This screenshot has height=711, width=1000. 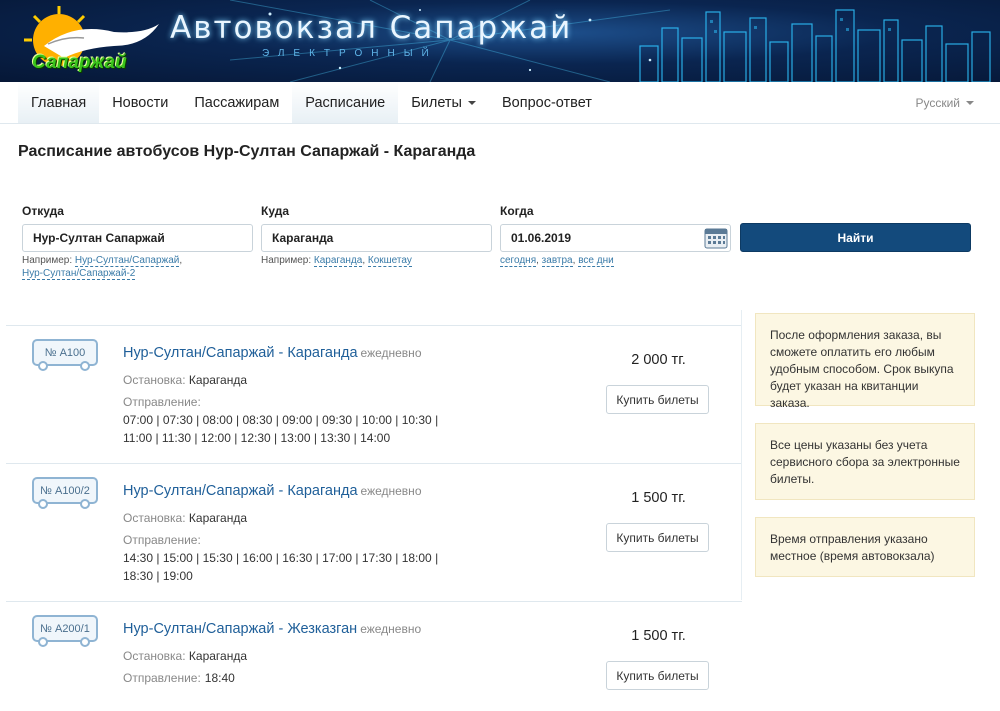 I want to click on date-value: 01.06.2019, so click(x=541, y=238).